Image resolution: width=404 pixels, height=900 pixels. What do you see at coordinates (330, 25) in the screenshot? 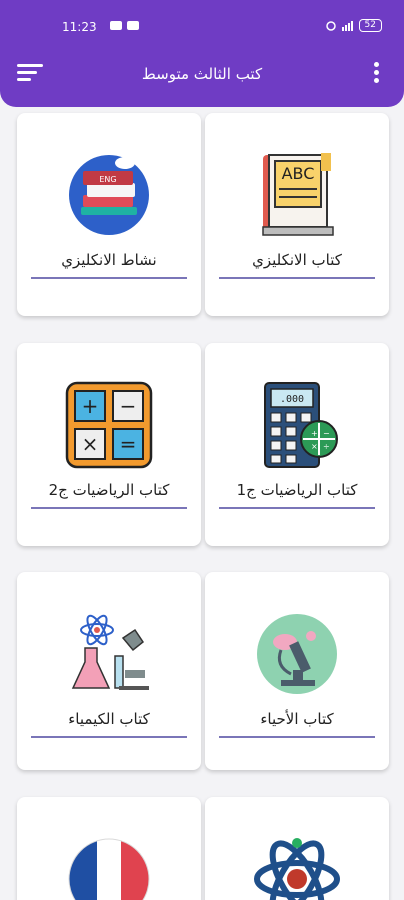
I see `alarm-icon` at bounding box center [330, 25].